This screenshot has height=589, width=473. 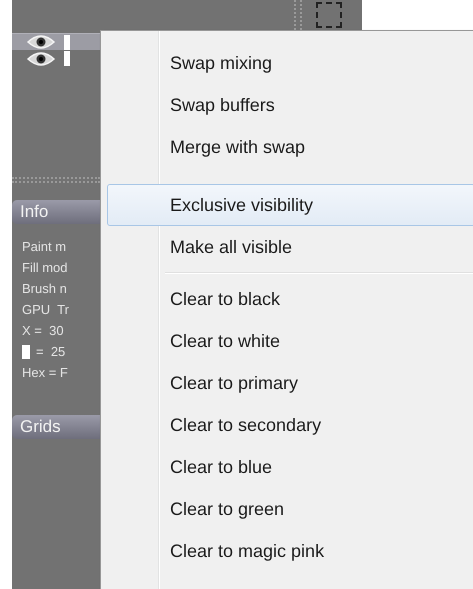 What do you see at coordinates (290, 383) in the screenshot?
I see `menu-item: Clear to primary` at bounding box center [290, 383].